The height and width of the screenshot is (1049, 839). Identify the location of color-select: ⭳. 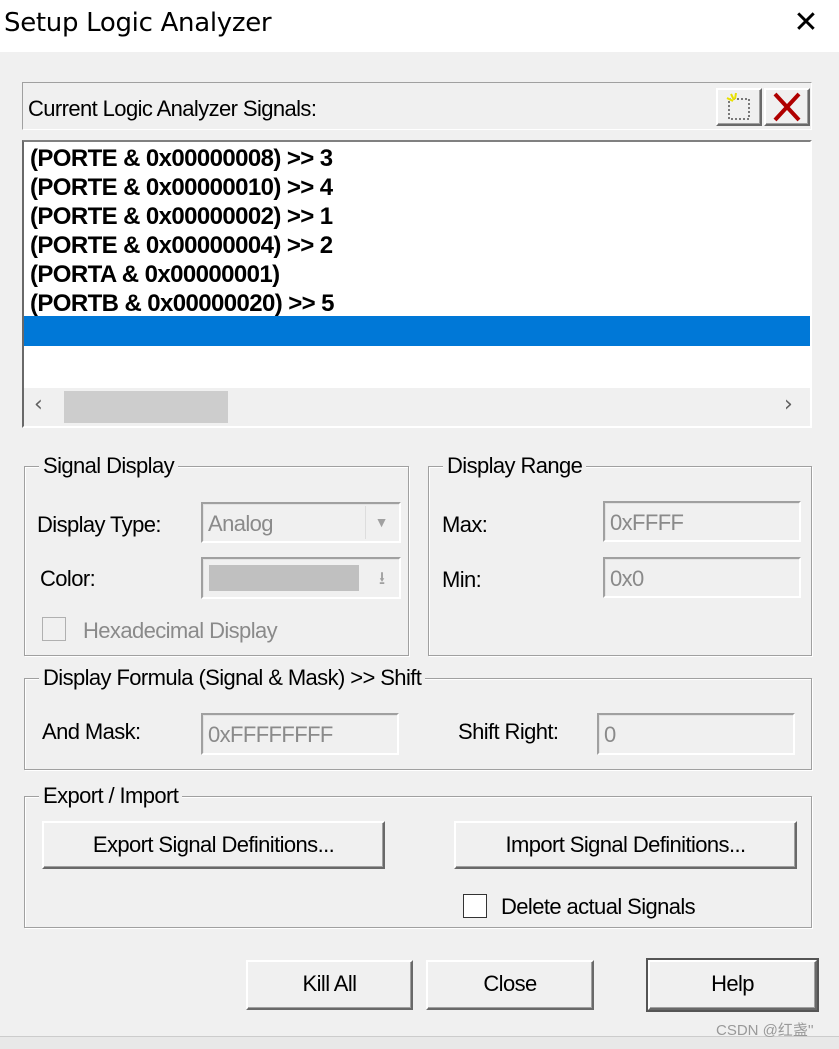
(301, 578).